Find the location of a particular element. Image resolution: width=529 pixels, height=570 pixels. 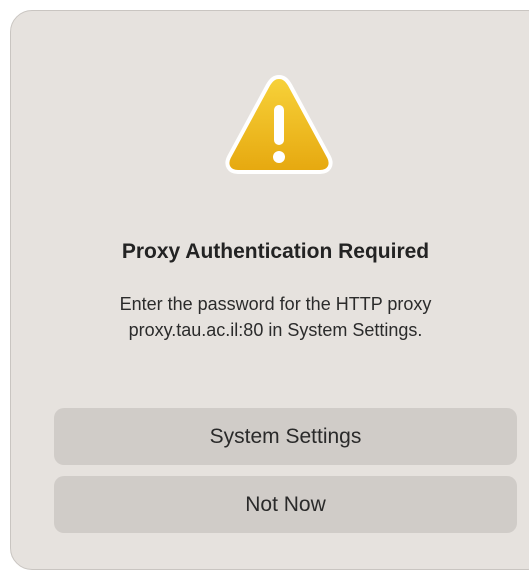

message-line-1: Enter the password for the HTTP proxy is located at coordinates (275, 304).